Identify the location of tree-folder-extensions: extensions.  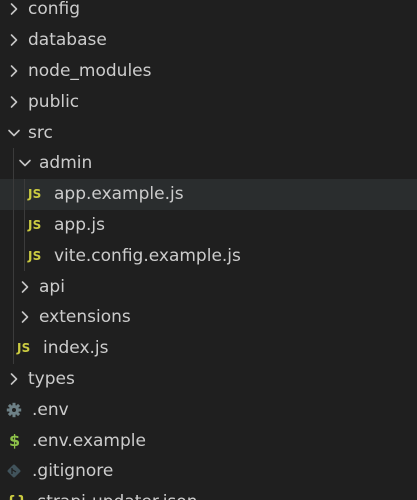
(208, 317).